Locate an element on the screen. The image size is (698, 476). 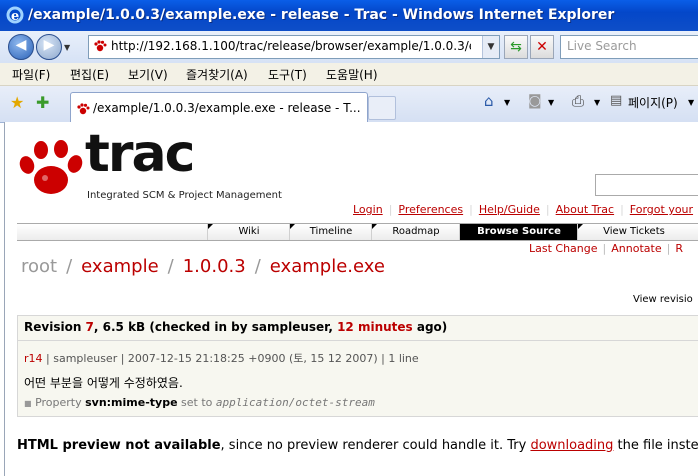
revision-detail: , 6.5 kB (checked in by sampleuser, is located at coordinates (215, 327).